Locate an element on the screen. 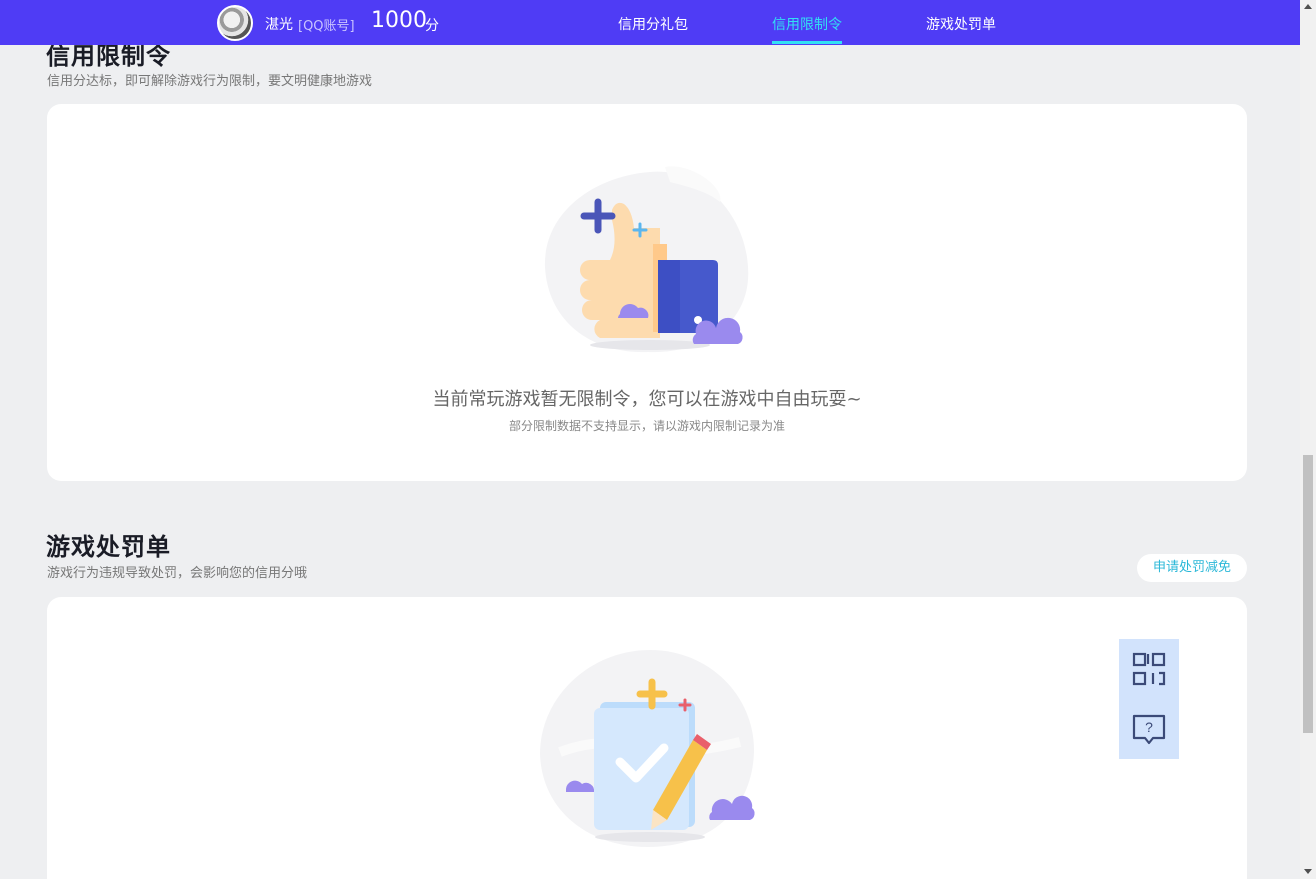 The image size is (1316, 879). qr-code-icon is located at coordinates (1149, 669).